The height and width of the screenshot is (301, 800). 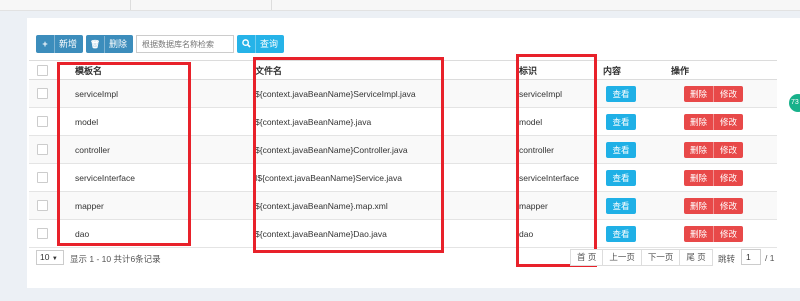 I want to click on query-button: 查询, so click(x=261, y=44).